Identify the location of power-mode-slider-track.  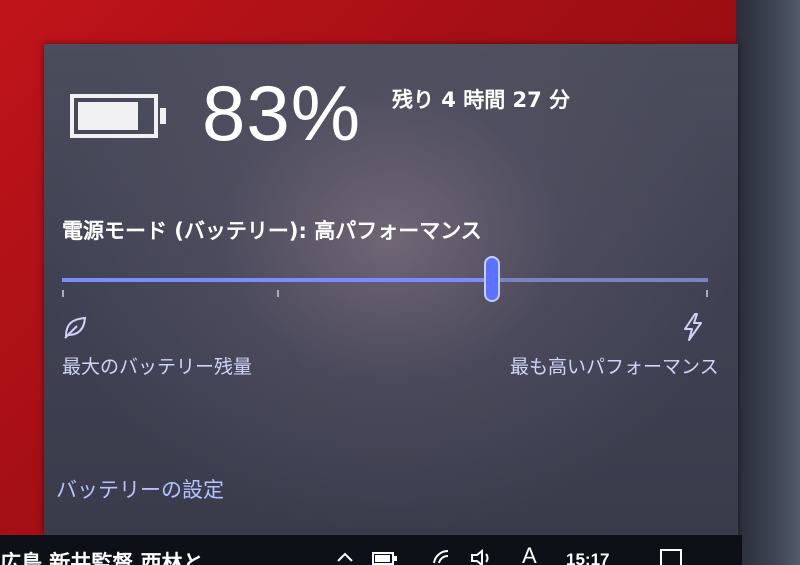
(385, 280).